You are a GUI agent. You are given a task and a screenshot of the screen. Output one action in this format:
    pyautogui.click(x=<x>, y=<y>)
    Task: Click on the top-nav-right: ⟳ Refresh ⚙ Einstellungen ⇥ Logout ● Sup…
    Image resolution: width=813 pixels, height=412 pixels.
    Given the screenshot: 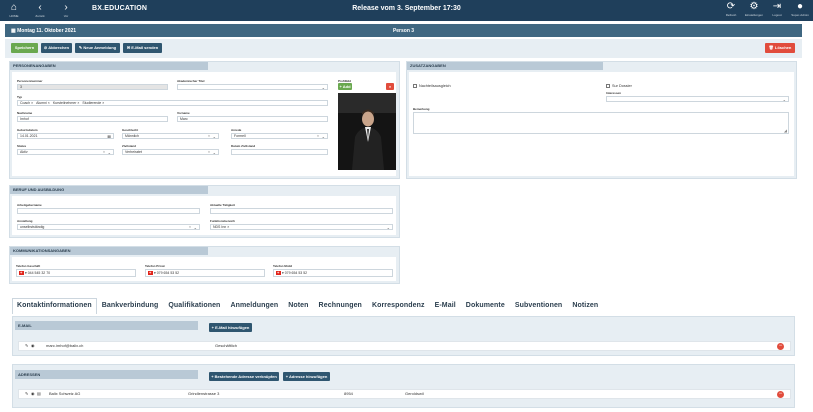 What is the action you would take?
    pyautogui.click(x=765, y=9)
    